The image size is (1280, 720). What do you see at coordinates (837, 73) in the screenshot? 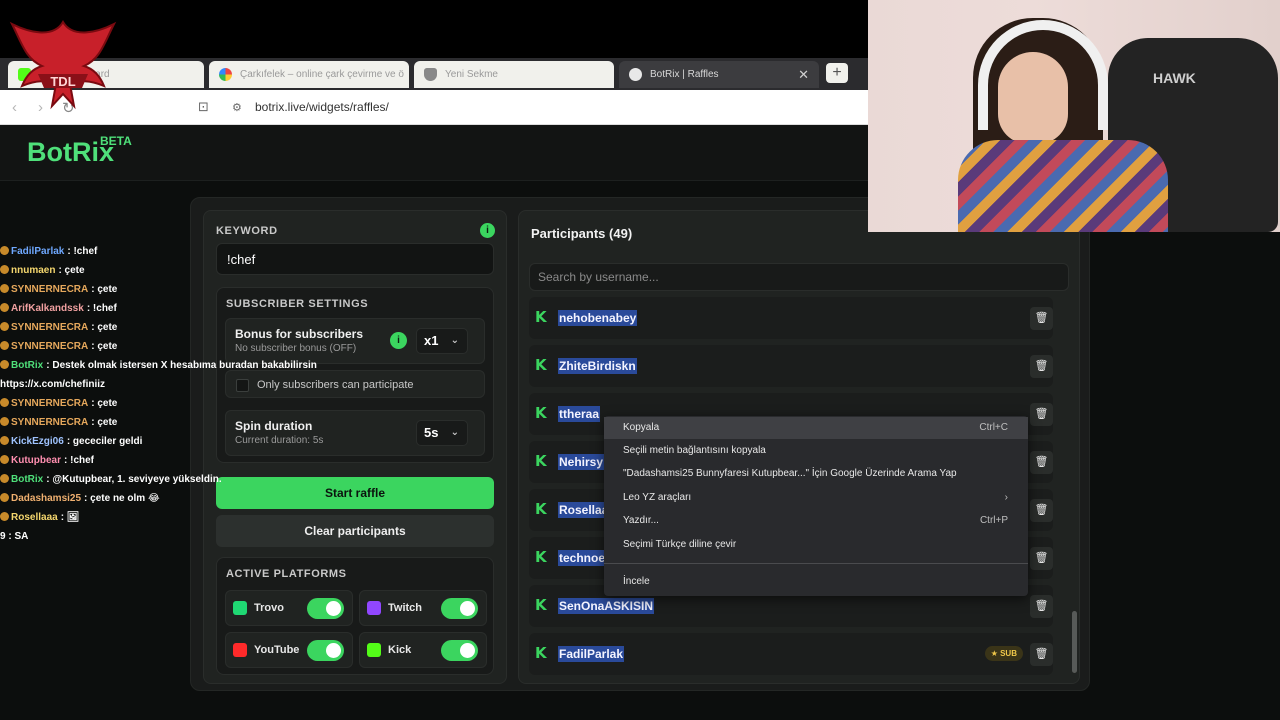
I see `new-tab-button: +` at bounding box center [837, 73].